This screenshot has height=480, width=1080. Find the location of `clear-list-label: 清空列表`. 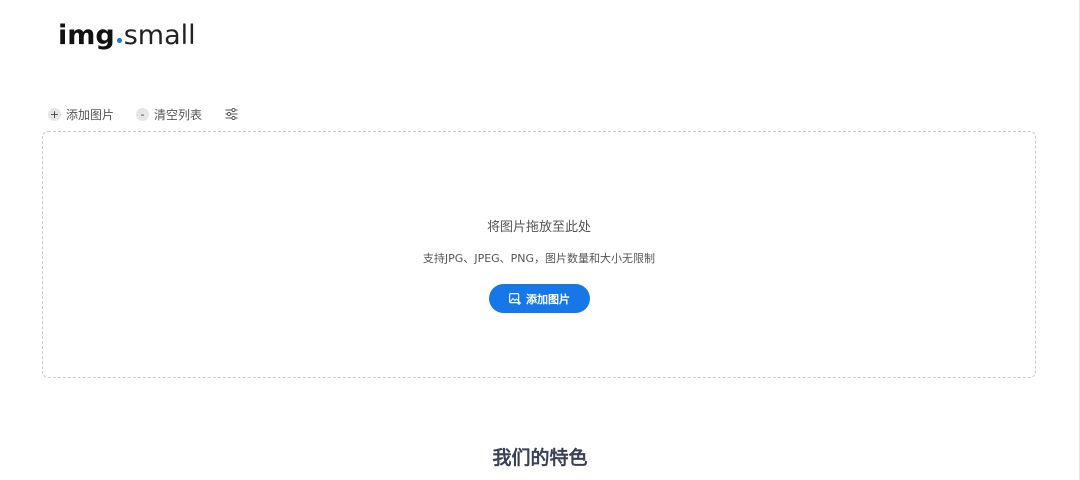

clear-list-label: 清空列表 is located at coordinates (178, 114).